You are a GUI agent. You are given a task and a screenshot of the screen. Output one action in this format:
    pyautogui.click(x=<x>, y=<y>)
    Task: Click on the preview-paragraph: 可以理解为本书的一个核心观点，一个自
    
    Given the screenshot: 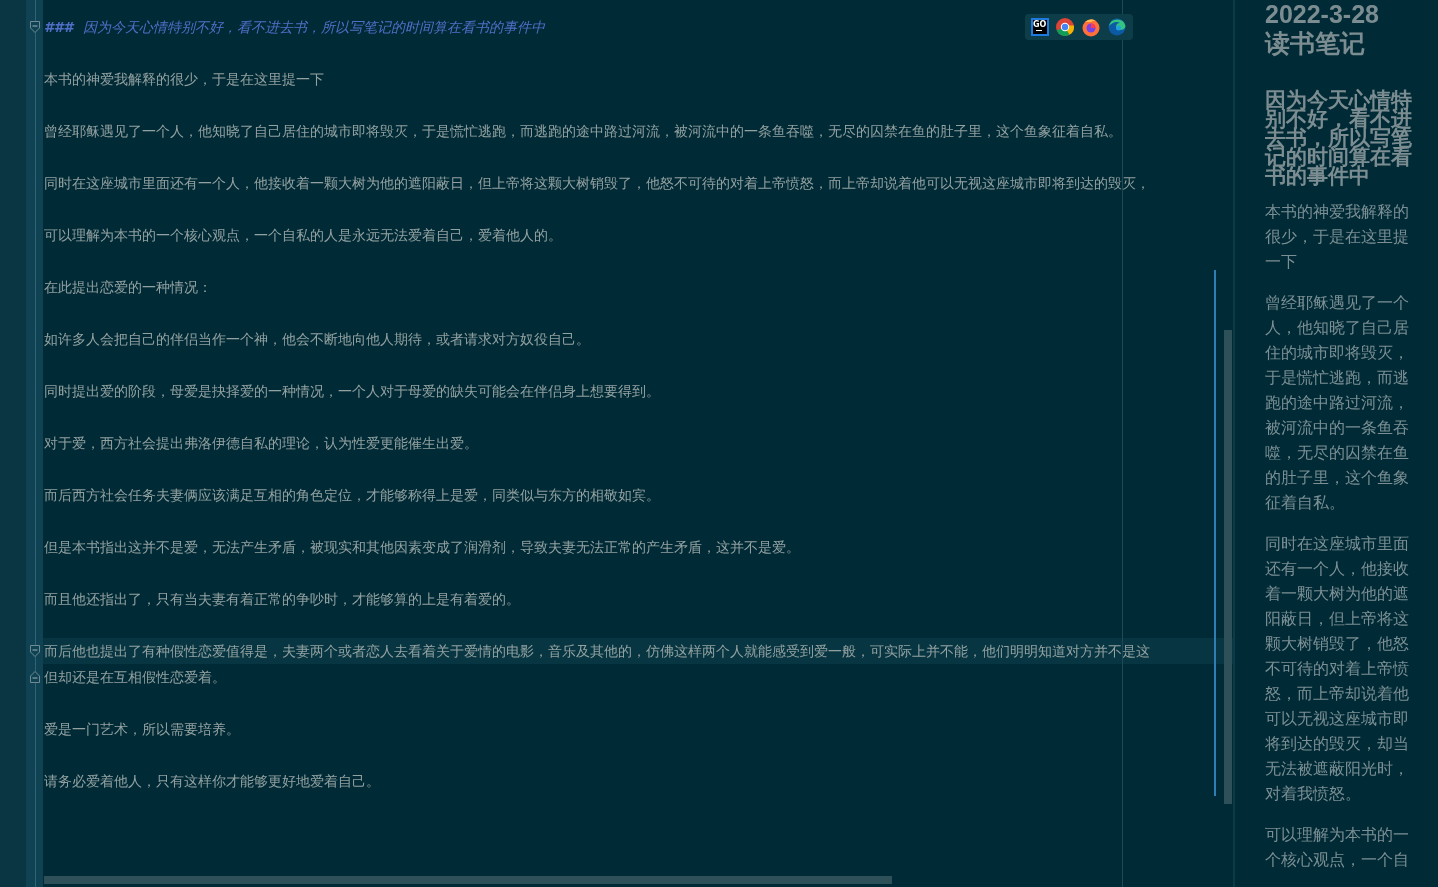 What is the action you would take?
    pyautogui.click(x=1337, y=847)
    